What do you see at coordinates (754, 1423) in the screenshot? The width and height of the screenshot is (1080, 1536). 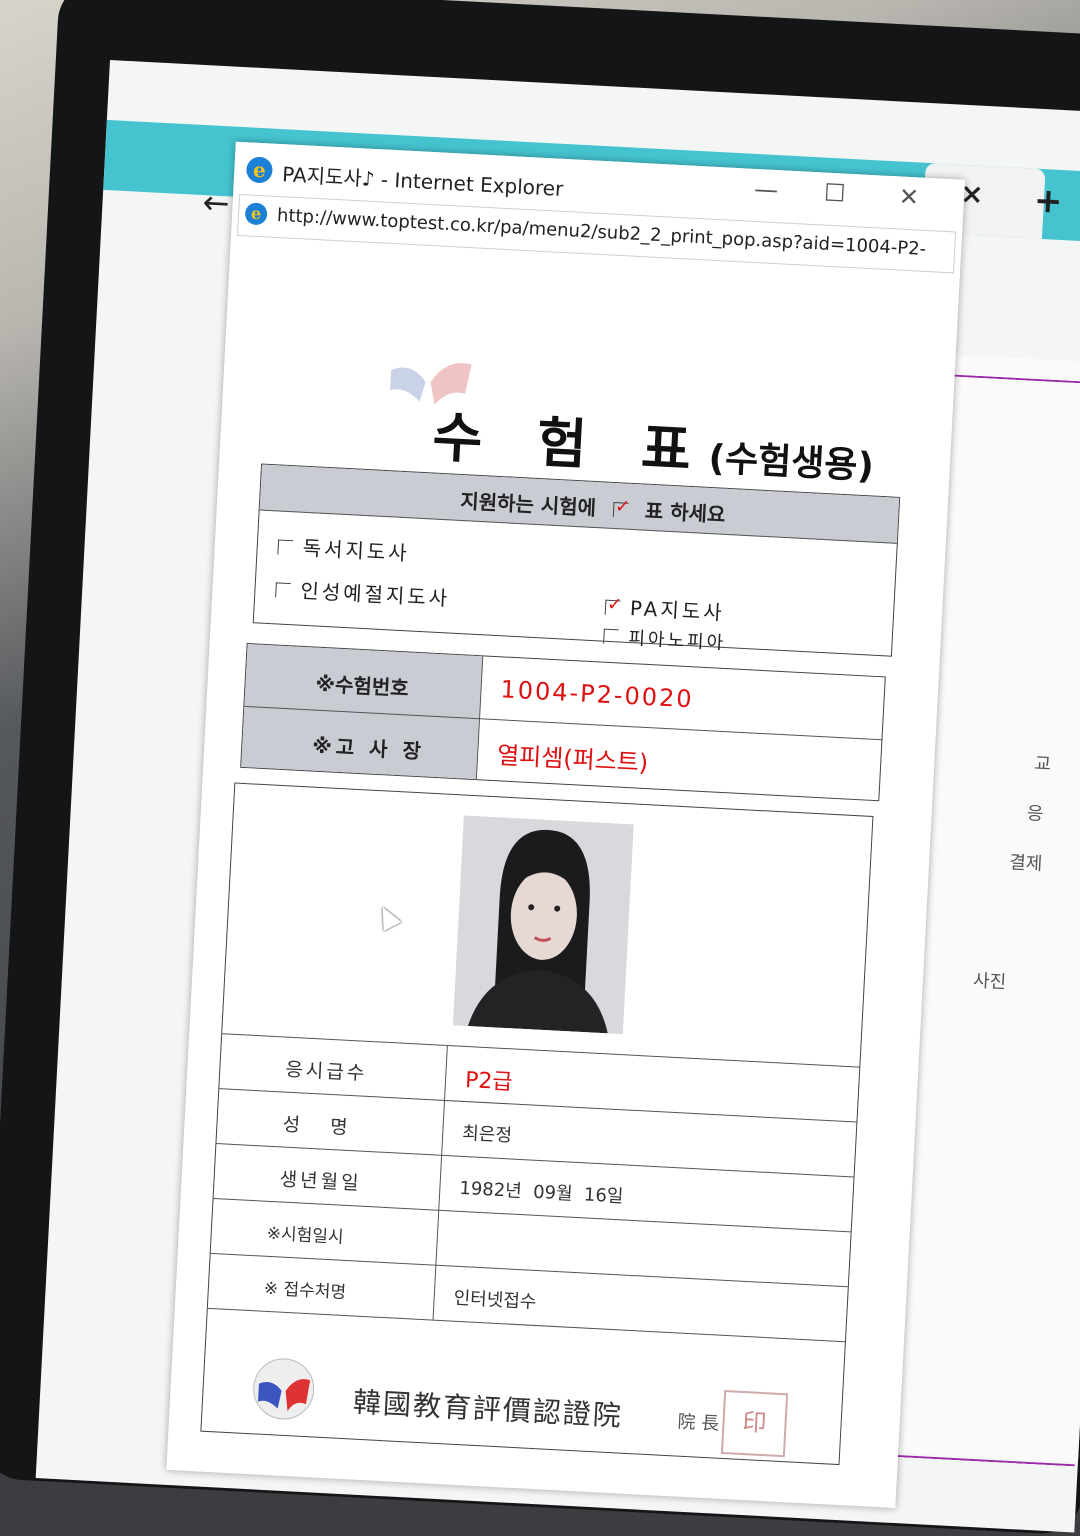 I see `official-seal: 印` at bounding box center [754, 1423].